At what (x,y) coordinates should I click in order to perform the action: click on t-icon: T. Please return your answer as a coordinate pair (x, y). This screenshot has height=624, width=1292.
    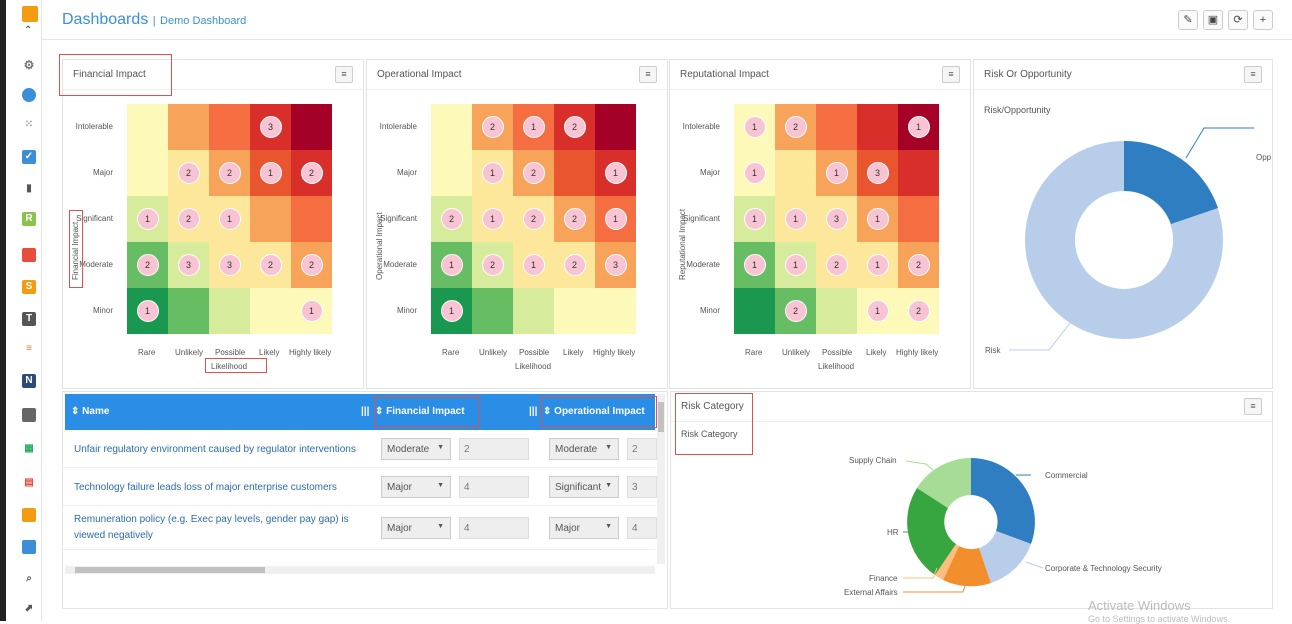
    Looking at the image, I should click on (29, 319).